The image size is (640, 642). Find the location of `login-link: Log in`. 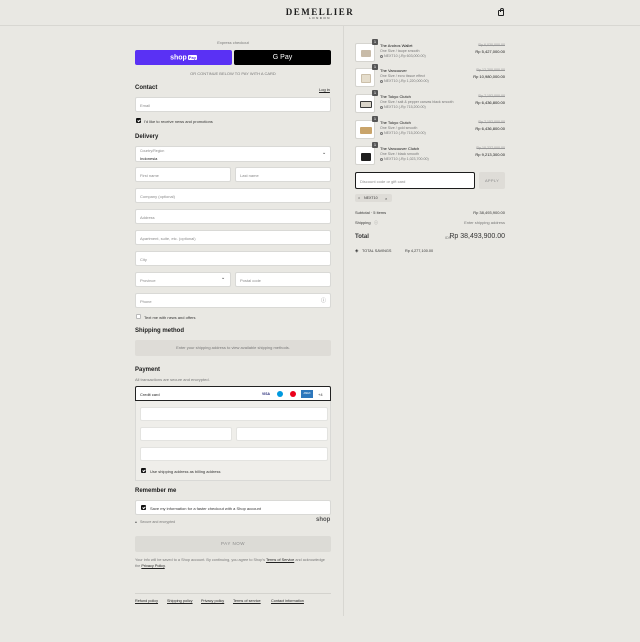

login-link: Log in is located at coordinates (324, 89).